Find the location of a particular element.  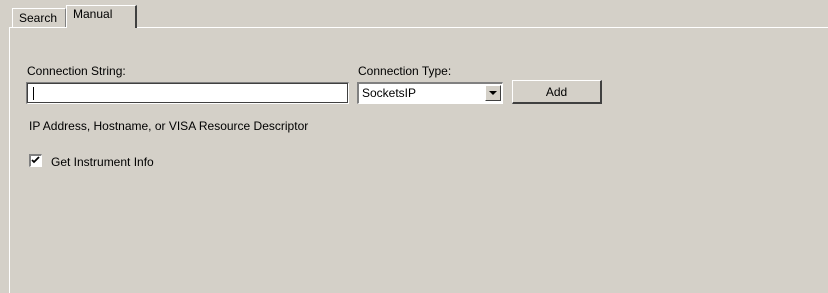

tab-panel-border-left is located at coordinates (9, 160).